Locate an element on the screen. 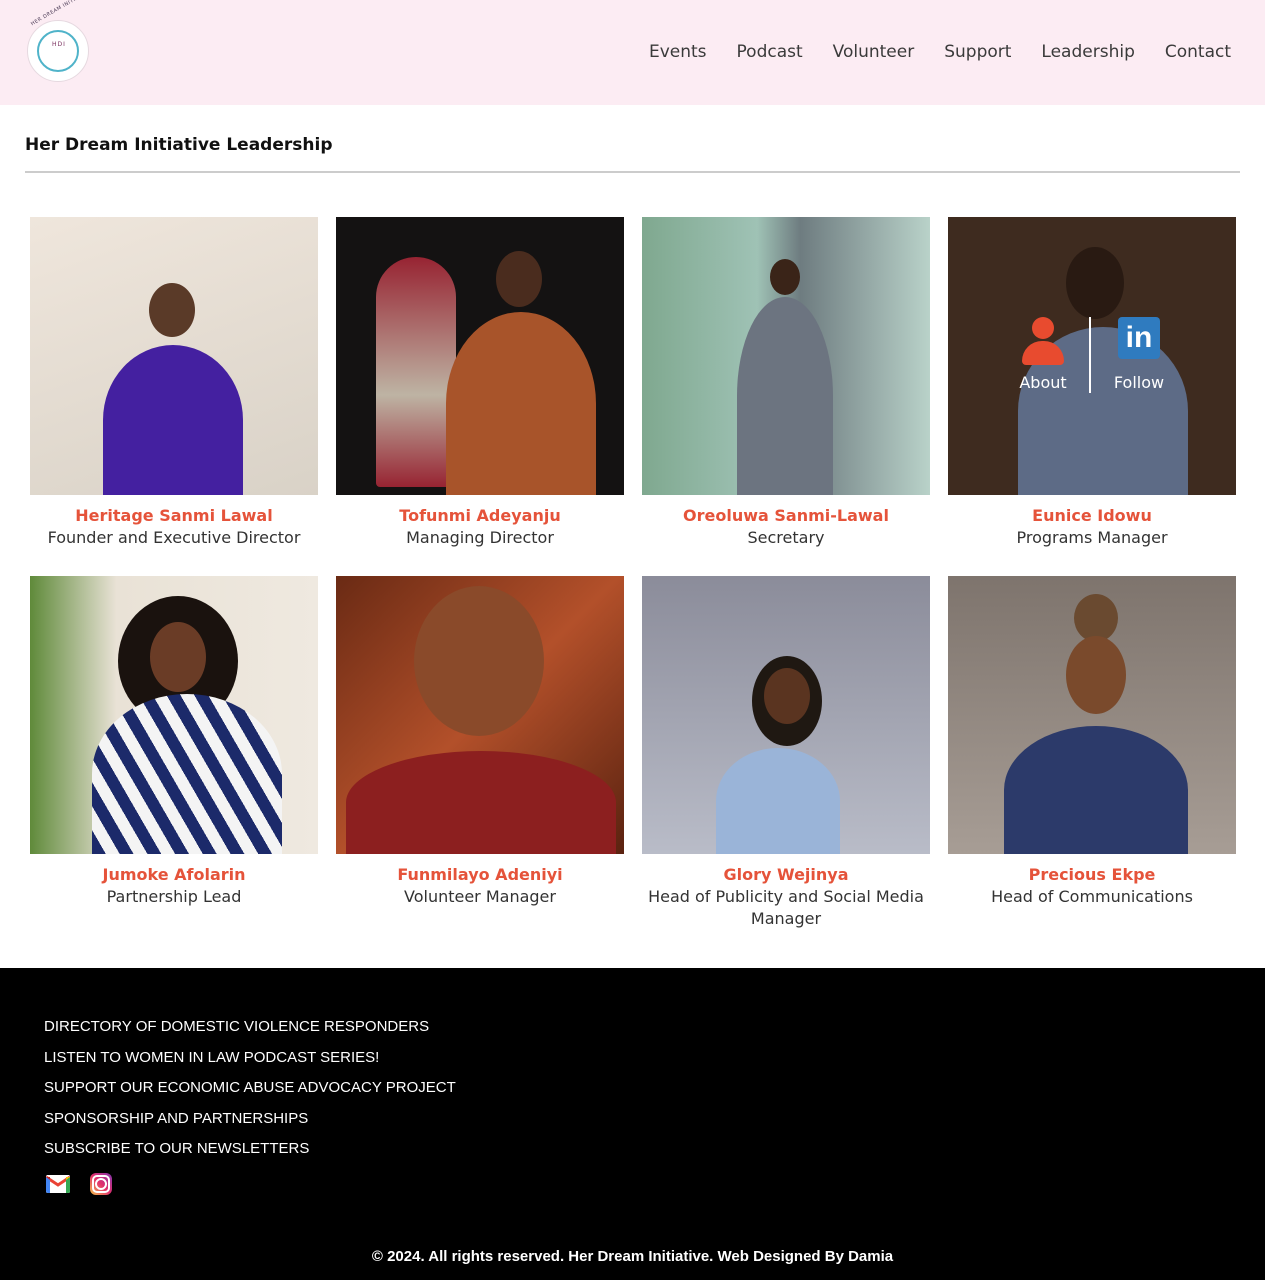  follow-label: Follow is located at coordinates (1139, 382).